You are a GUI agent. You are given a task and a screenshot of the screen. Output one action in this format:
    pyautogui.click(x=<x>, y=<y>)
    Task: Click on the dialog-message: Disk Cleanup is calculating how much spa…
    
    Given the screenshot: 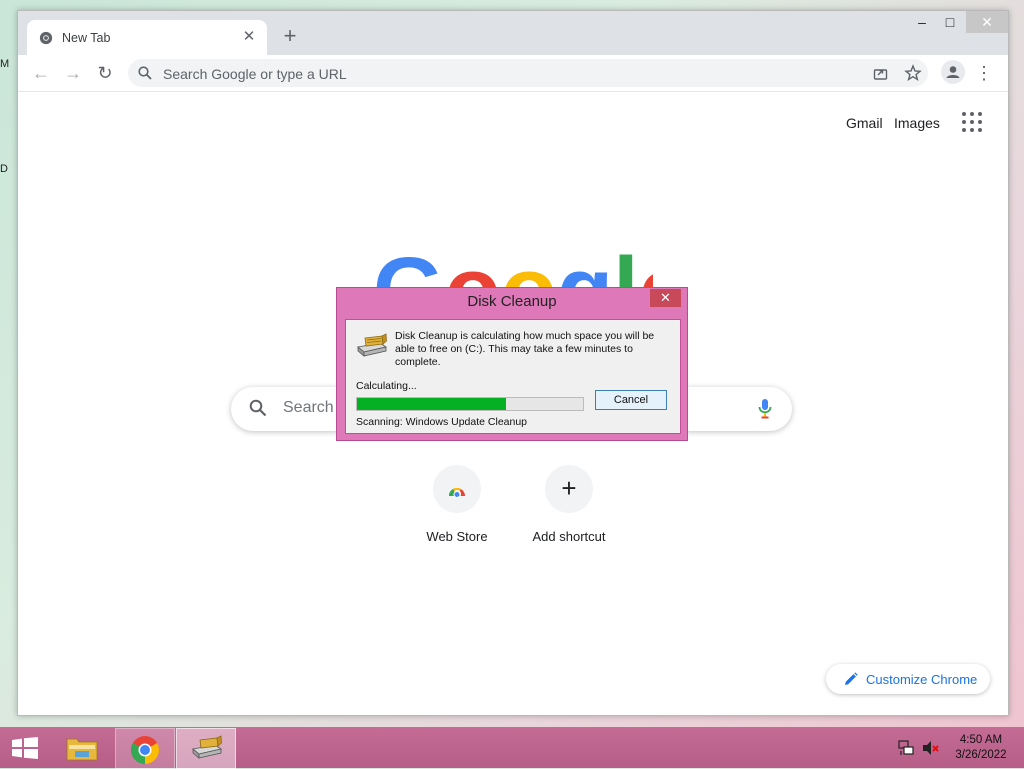 What is the action you would take?
    pyautogui.click(x=525, y=349)
    